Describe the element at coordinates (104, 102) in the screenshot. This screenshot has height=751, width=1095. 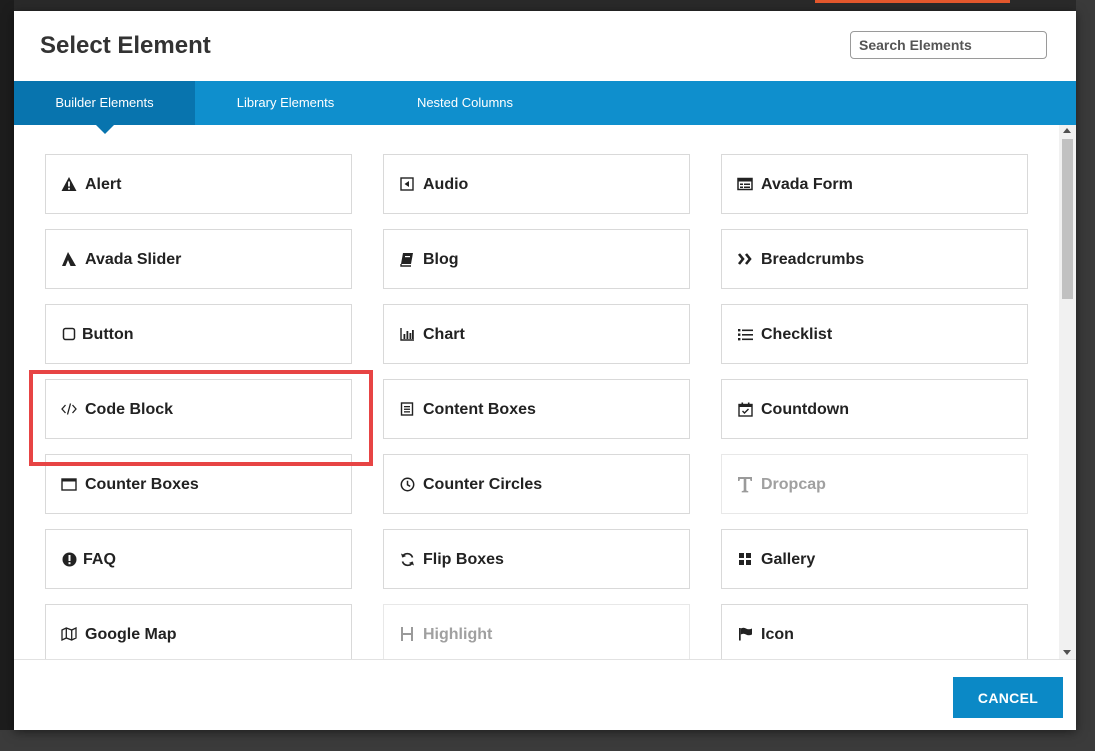
I see `tab-label: Builder Elements` at that location.